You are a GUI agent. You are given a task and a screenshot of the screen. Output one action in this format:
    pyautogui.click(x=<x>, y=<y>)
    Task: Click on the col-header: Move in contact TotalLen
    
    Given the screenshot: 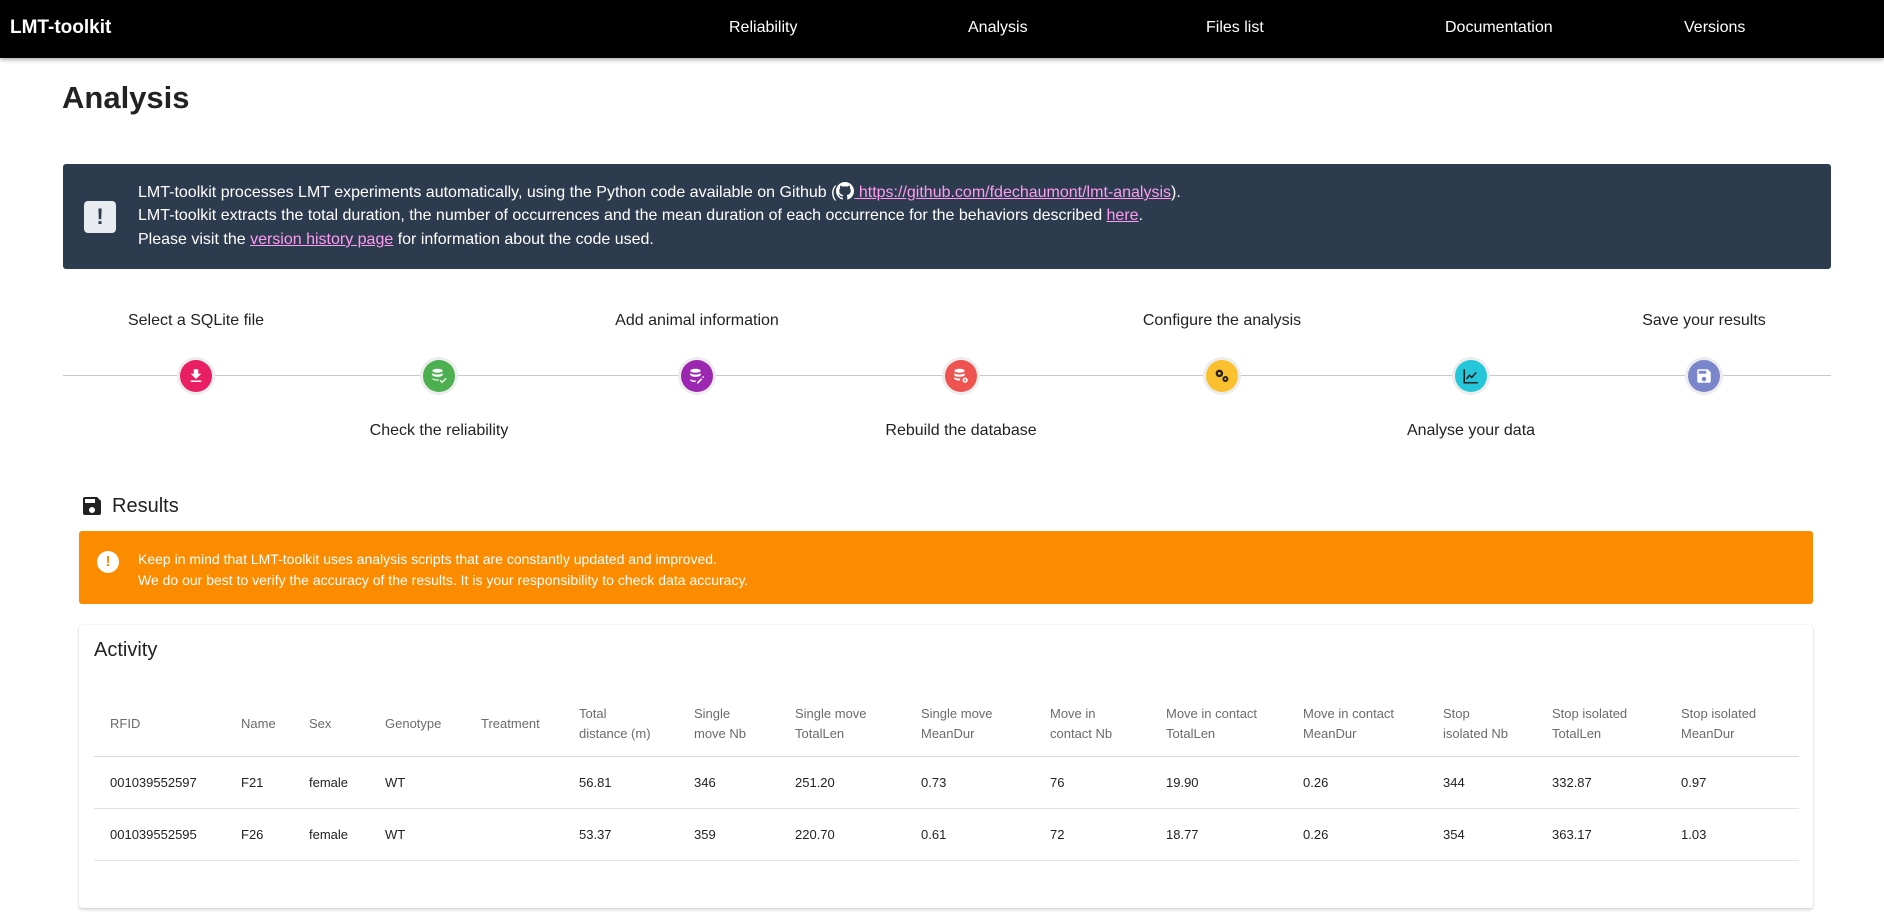 What is the action you would take?
    pyautogui.click(x=1218, y=724)
    